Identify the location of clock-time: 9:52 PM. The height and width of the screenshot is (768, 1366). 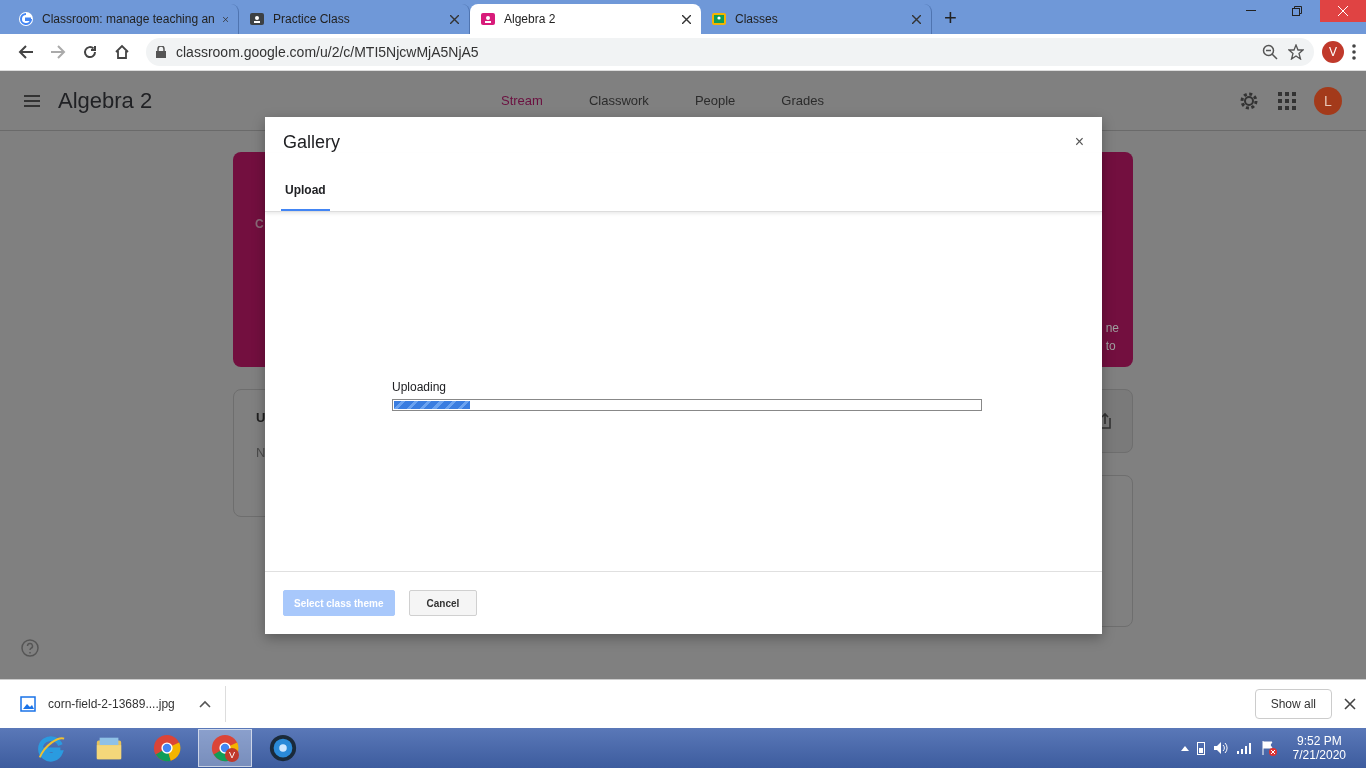
(1319, 741).